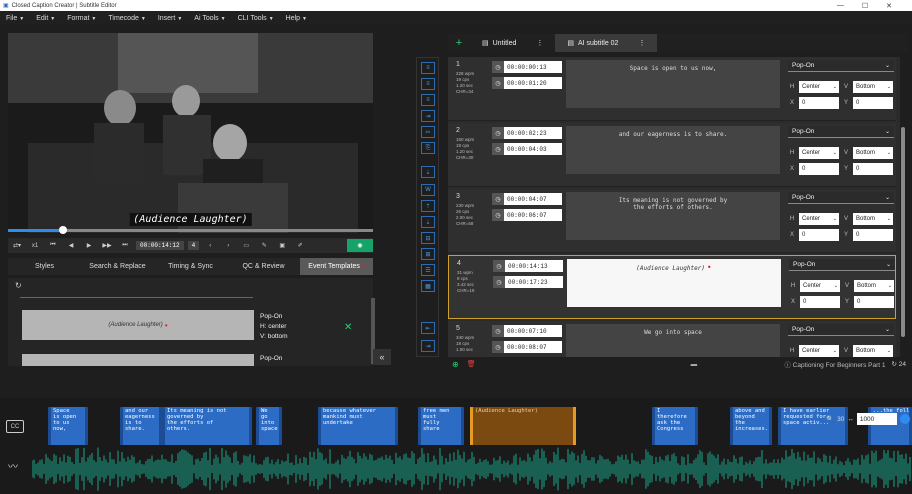  Describe the element at coordinates (17, 245) in the screenshot. I see `playback-menu-icon: ⇄▾` at that location.